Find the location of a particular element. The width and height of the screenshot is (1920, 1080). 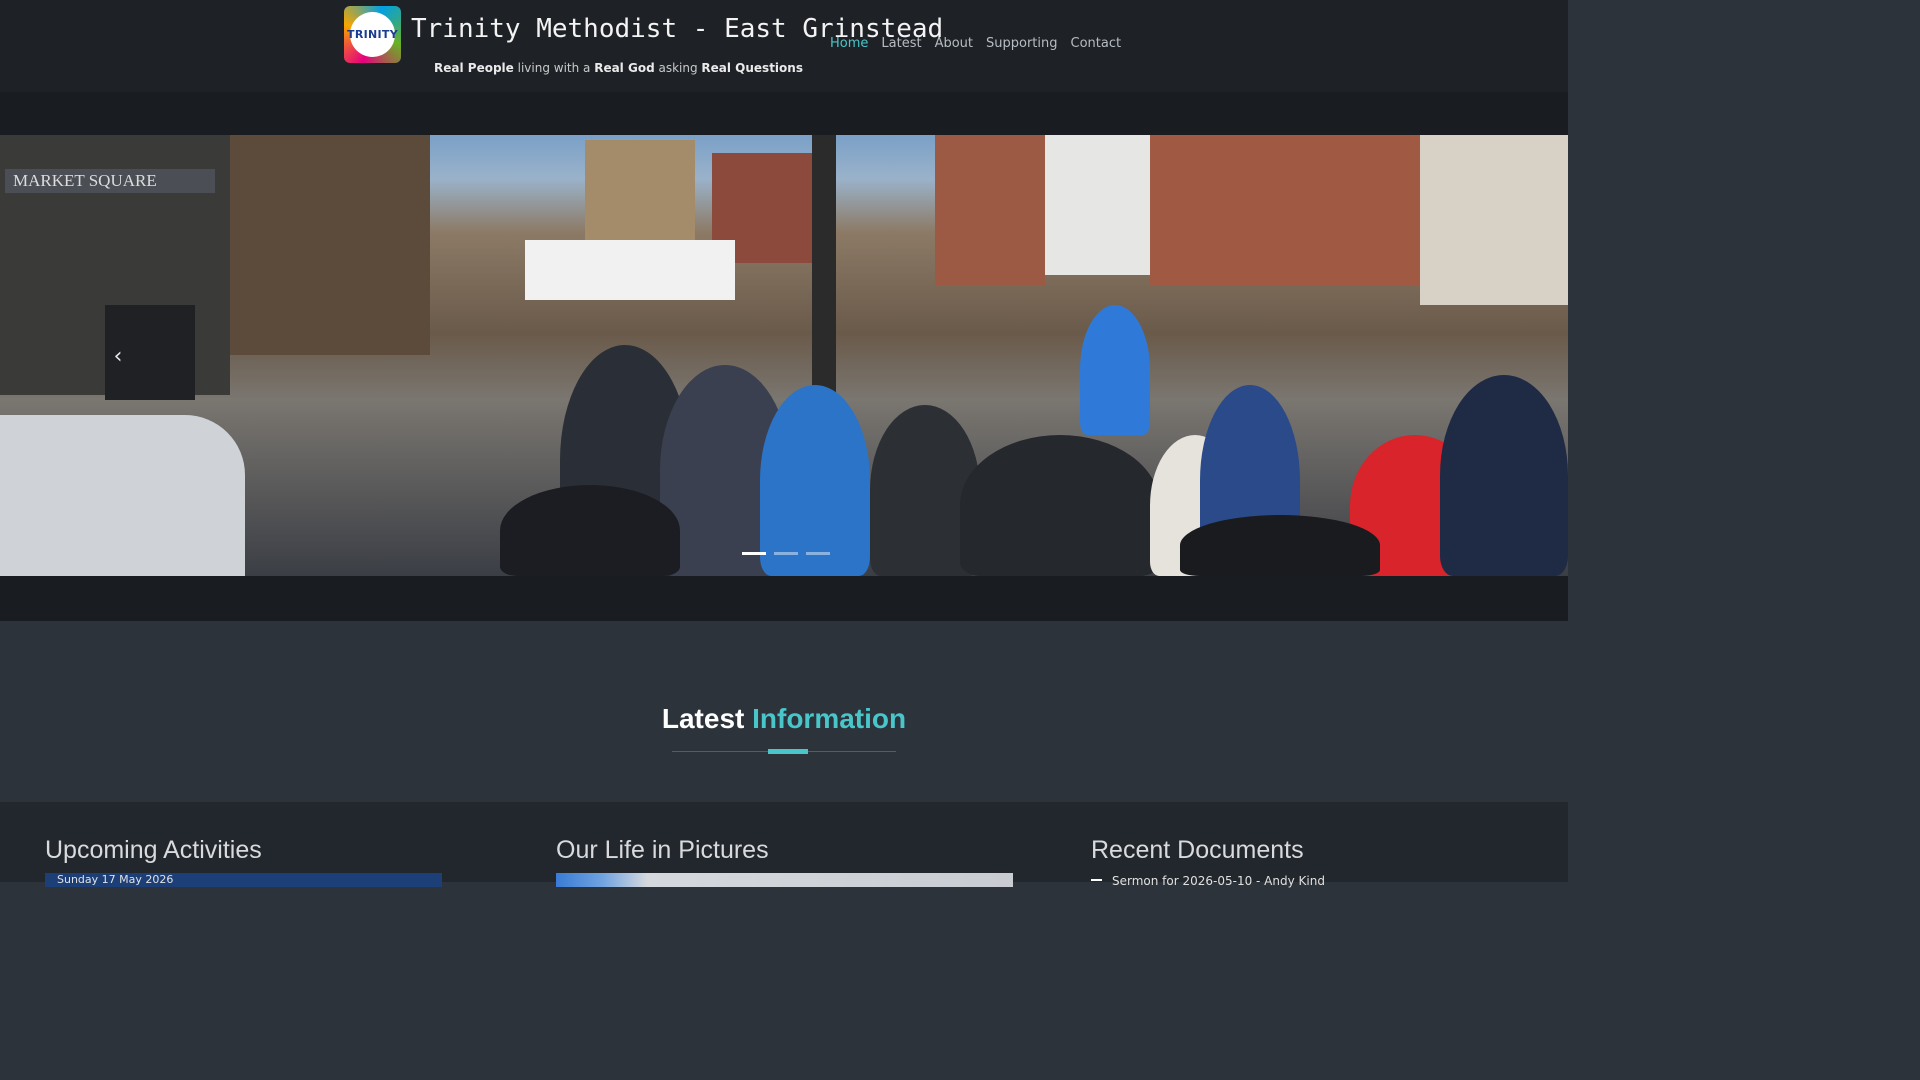

tagline-bold-1: Real People is located at coordinates (474, 68).